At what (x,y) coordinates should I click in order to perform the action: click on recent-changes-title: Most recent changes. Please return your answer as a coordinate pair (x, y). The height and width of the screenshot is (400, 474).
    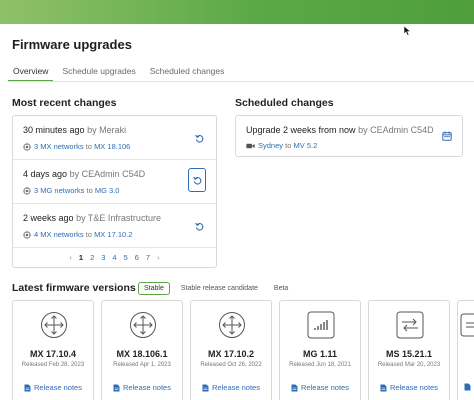
    Looking at the image, I should click on (64, 103).